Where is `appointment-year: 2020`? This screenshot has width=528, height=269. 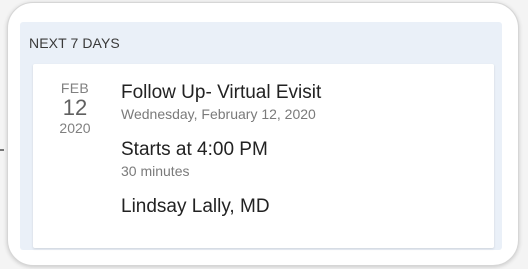 appointment-year: 2020 is located at coordinates (75, 128).